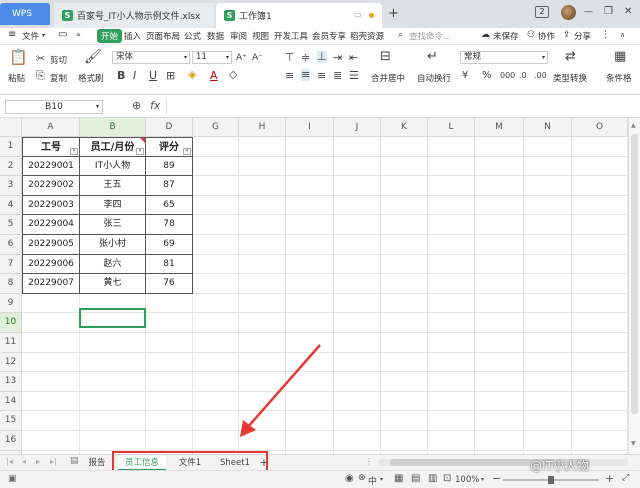 Image resolution: width=640 pixels, height=488 pixels. I want to click on last-sheet-icon: ▸|, so click(53, 461).